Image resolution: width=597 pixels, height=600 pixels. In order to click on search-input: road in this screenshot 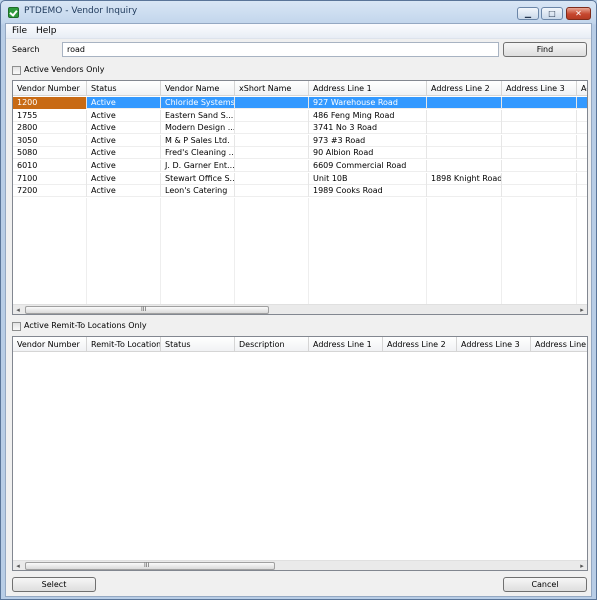, I will do `click(280, 49)`.